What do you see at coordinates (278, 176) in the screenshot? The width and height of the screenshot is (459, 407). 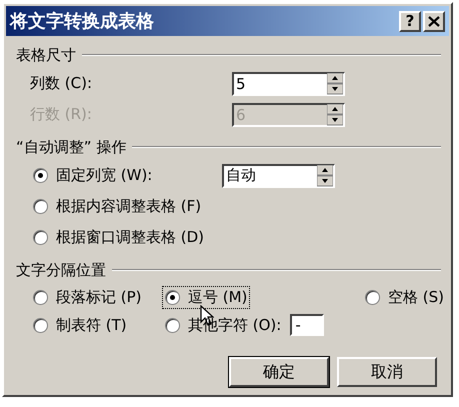 I see `number-spinner: 自动` at bounding box center [278, 176].